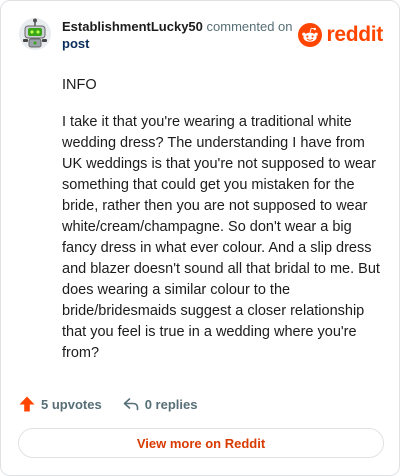 This screenshot has width=400, height=476. Describe the element at coordinates (35, 34) in the screenshot. I see `snoo-avatar-icon` at that location.